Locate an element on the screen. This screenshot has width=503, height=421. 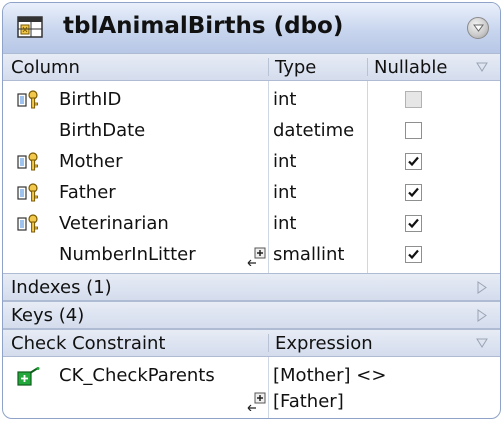
check-constraint-header: Check Constraint Expression is located at coordinates (251, 343).